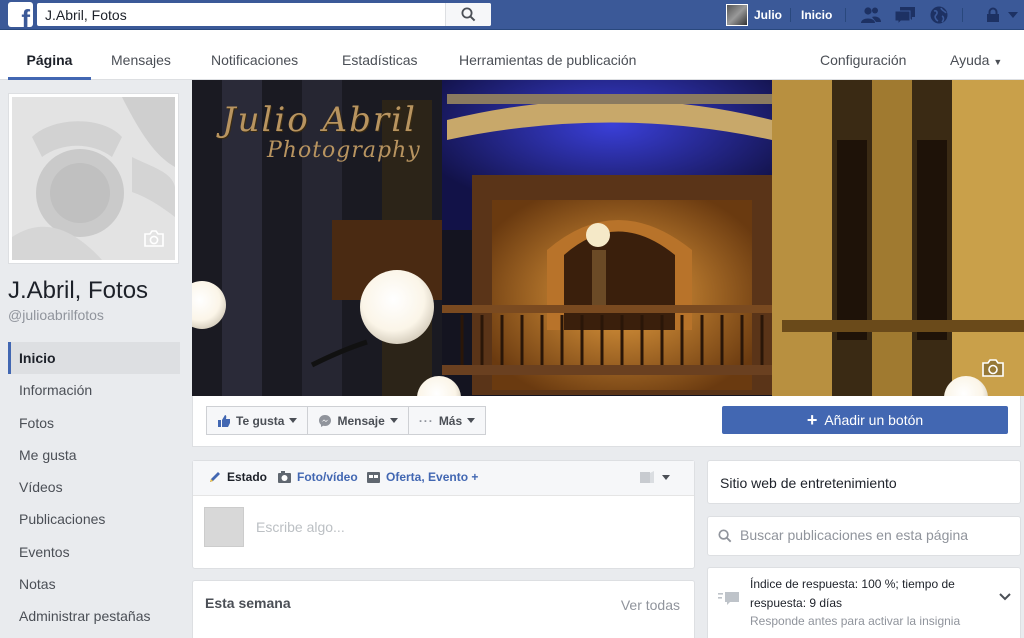 The height and width of the screenshot is (638, 1024). Describe the element at coordinates (993, 15) in the screenshot. I see `lock-icon` at that location.